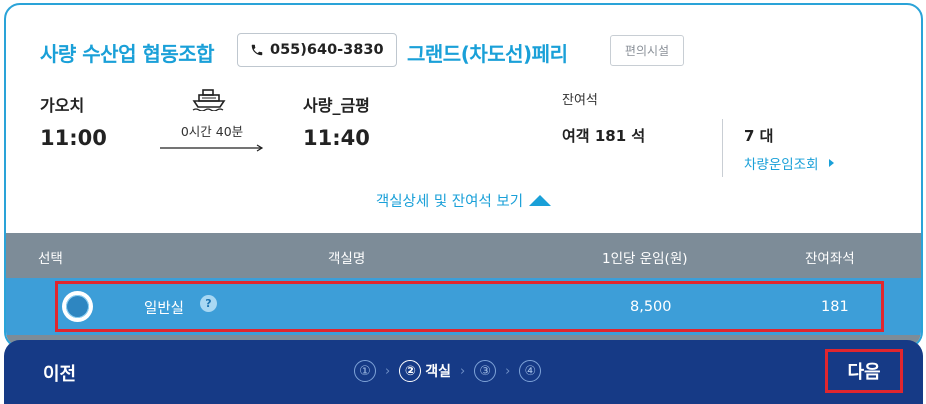  Describe the element at coordinates (50, 259) in the screenshot. I see `column-header-select: 선택` at that location.